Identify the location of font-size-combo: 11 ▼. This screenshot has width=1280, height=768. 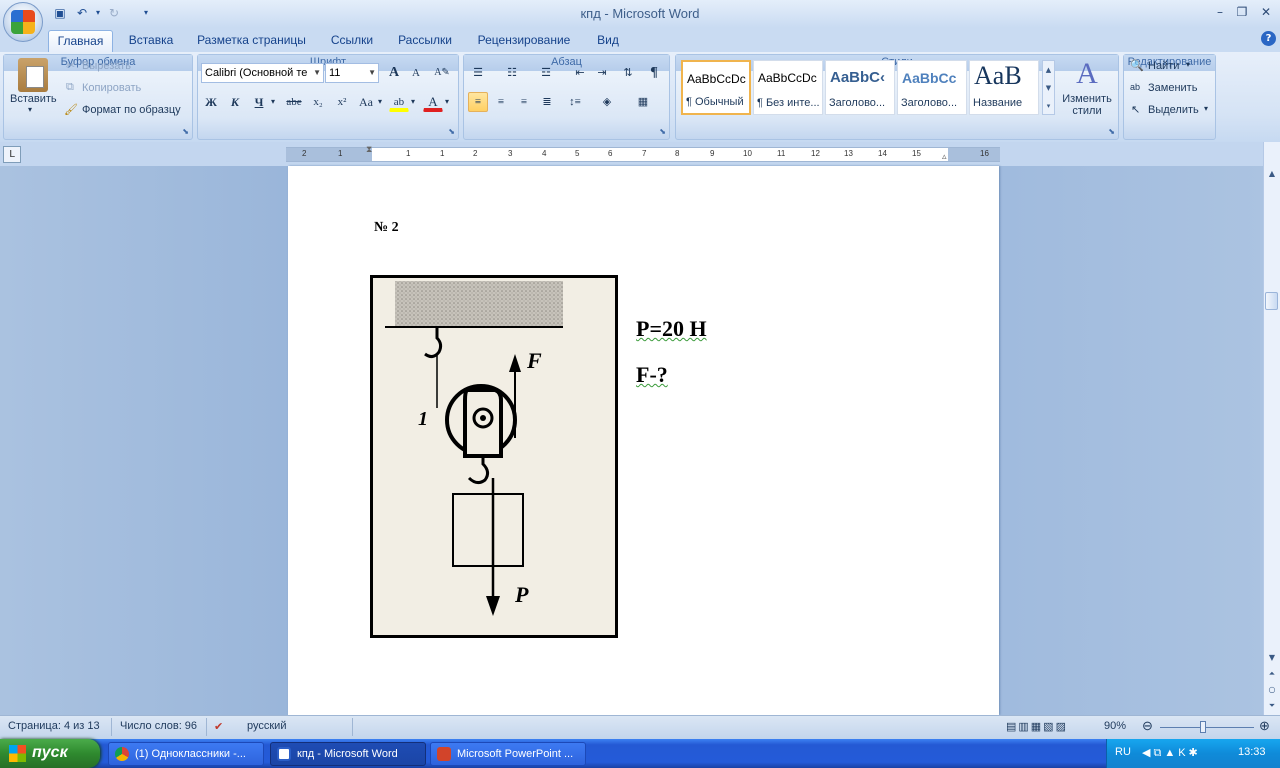
(352, 73).